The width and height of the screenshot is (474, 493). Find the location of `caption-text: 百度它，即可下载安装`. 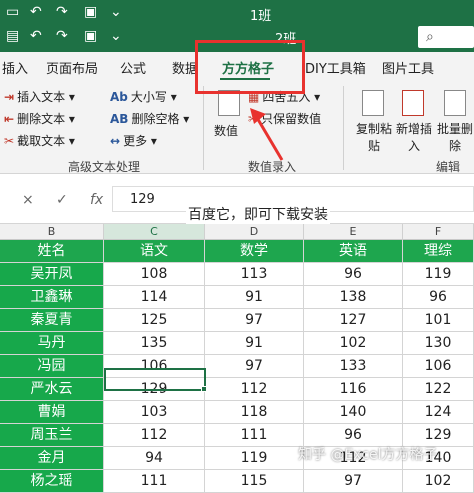

caption-text: 百度它，即可下载安装 is located at coordinates (258, 214).